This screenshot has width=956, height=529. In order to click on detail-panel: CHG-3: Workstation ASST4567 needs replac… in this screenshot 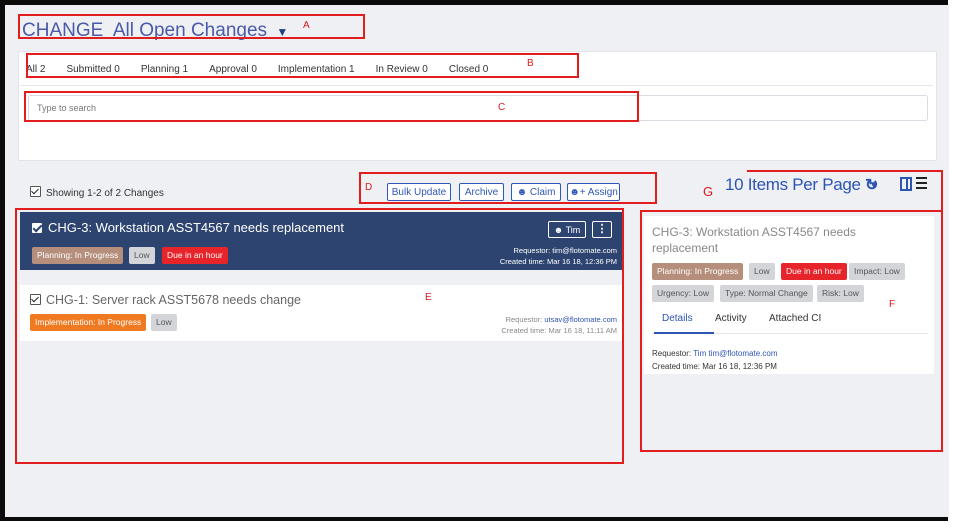, I will do `click(789, 295)`.